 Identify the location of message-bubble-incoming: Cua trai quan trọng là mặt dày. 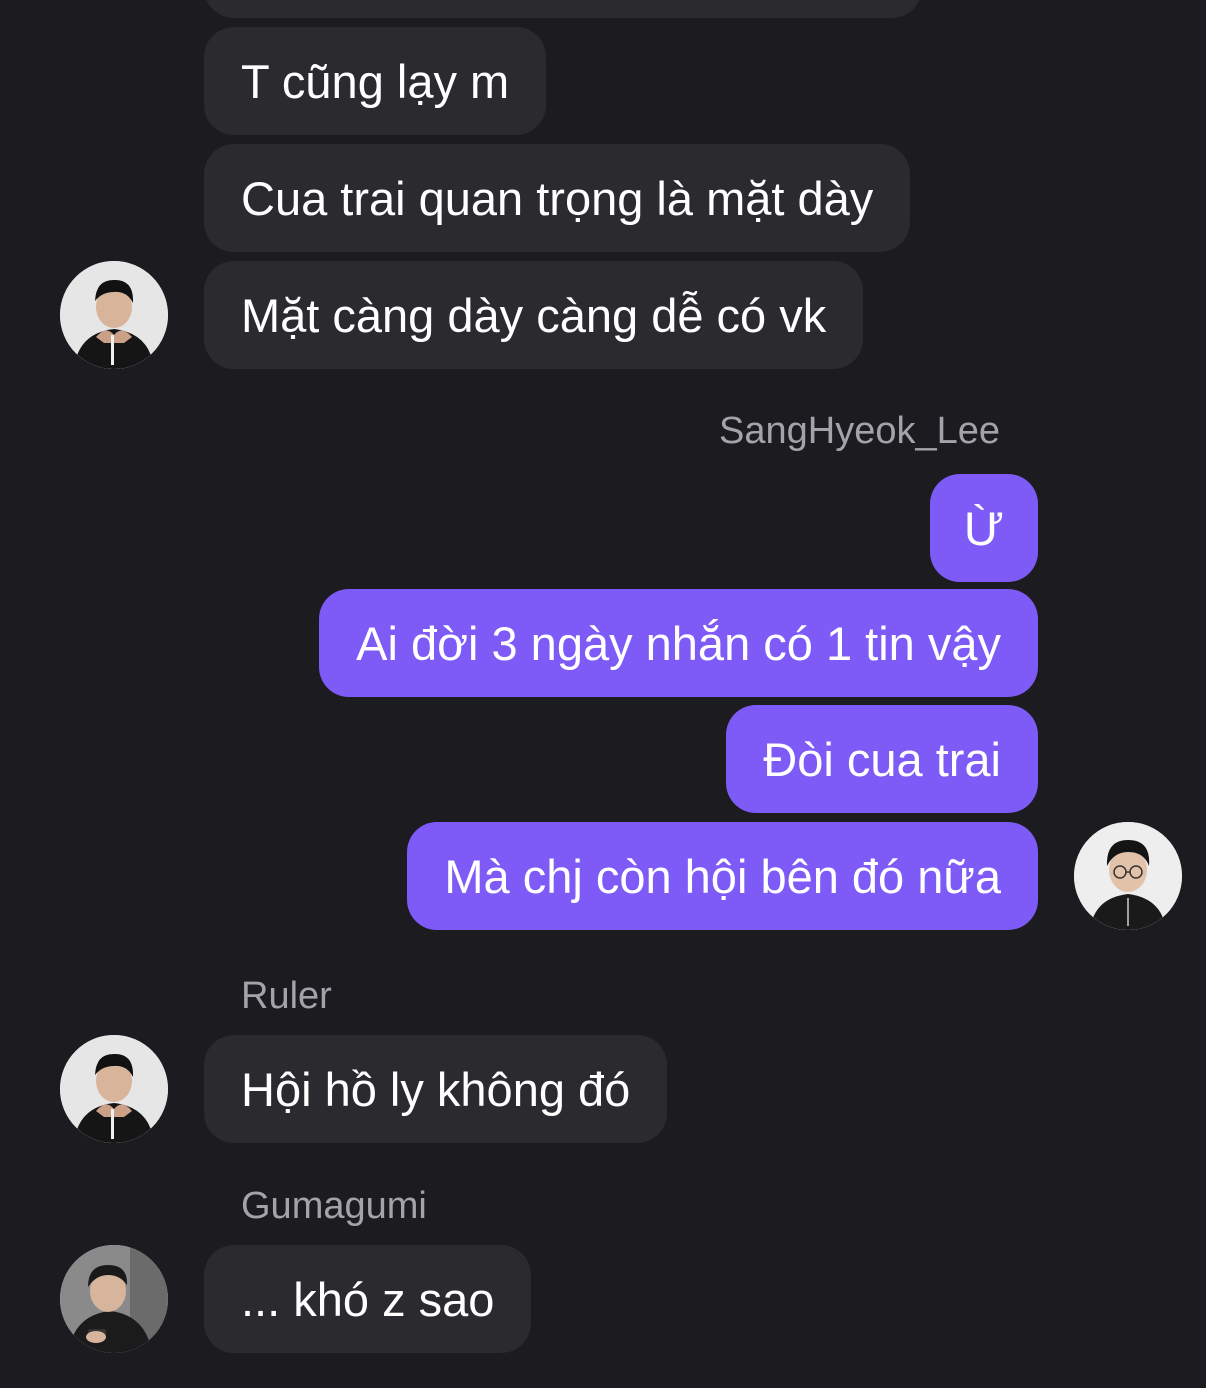
(557, 198).